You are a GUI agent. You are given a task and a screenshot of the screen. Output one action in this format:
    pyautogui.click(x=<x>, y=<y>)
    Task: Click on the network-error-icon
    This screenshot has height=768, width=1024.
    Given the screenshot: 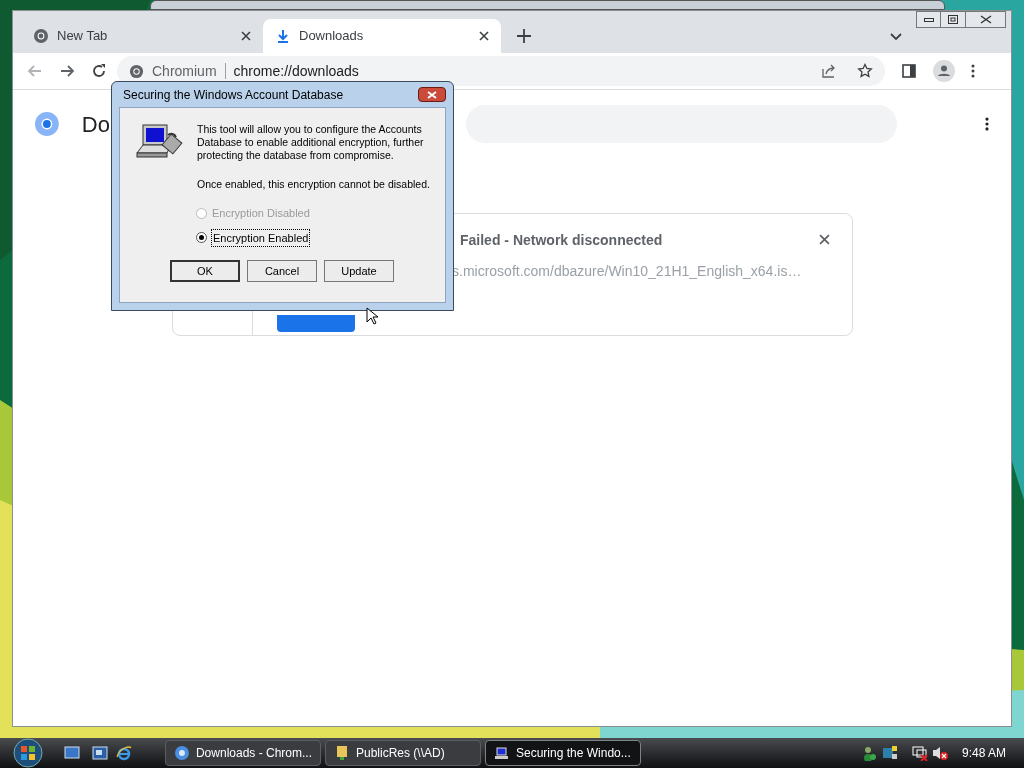 What is the action you would take?
    pyautogui.click(x=919, y=753)
    